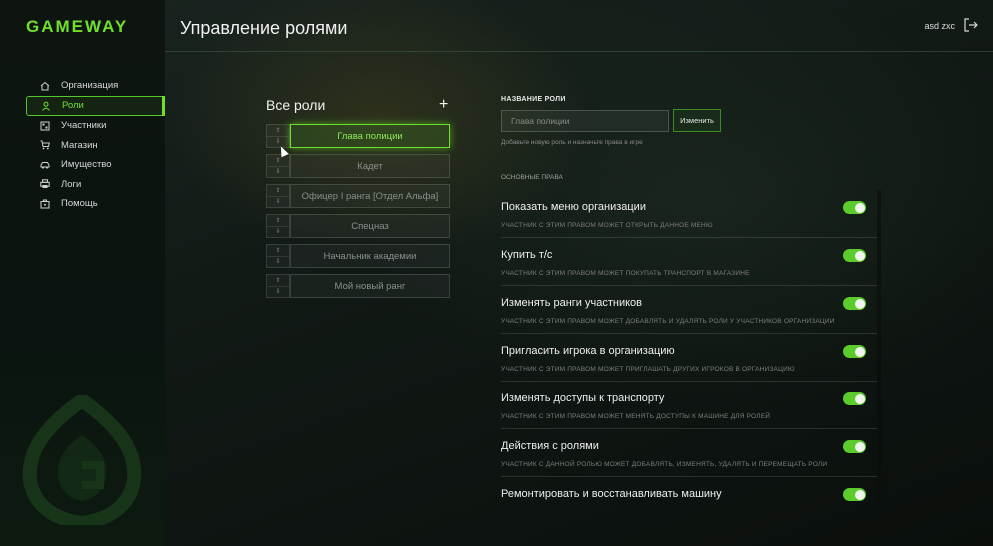 The image size is (993, 546). I want to click on sidebar-item-label: Логи, so click(71, 184).